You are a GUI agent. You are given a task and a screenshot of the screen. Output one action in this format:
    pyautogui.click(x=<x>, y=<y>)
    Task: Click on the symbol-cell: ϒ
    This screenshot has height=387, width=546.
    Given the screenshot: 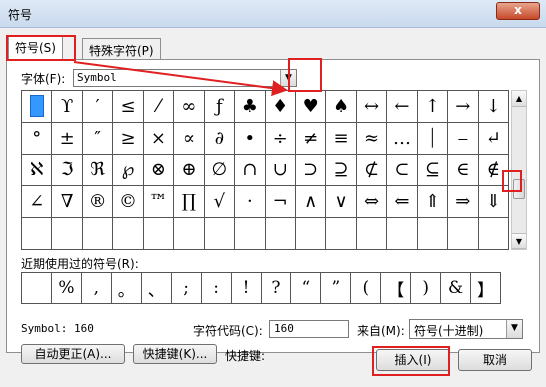 What is the action you would take?
    pyautogui.click(x=67, y=107)
    